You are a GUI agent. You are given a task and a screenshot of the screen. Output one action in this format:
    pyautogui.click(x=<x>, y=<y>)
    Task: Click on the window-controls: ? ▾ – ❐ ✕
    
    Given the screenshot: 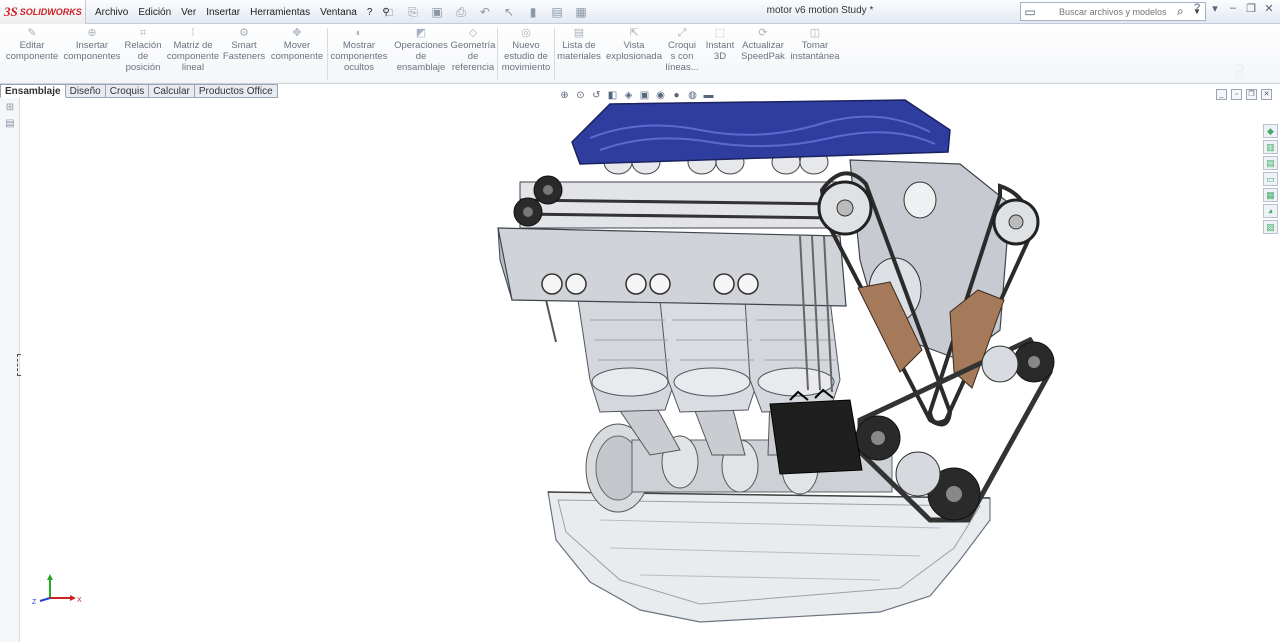 What is the action you would take?
    pyautogui.click(x=1233, y=10)
    